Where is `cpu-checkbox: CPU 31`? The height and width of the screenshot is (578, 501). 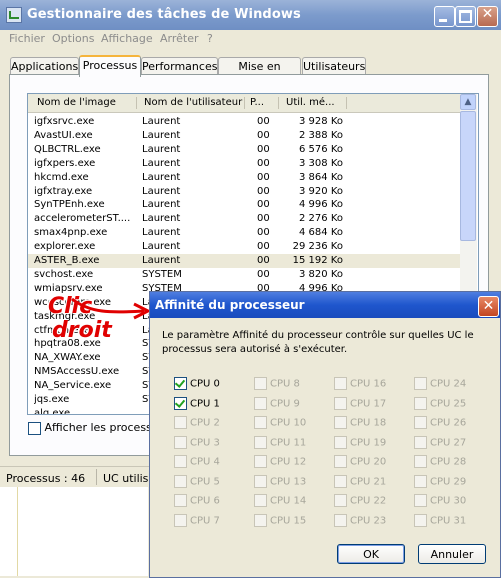
cpu-checkbox: CPU 31 is located at coordinates (440, 520).